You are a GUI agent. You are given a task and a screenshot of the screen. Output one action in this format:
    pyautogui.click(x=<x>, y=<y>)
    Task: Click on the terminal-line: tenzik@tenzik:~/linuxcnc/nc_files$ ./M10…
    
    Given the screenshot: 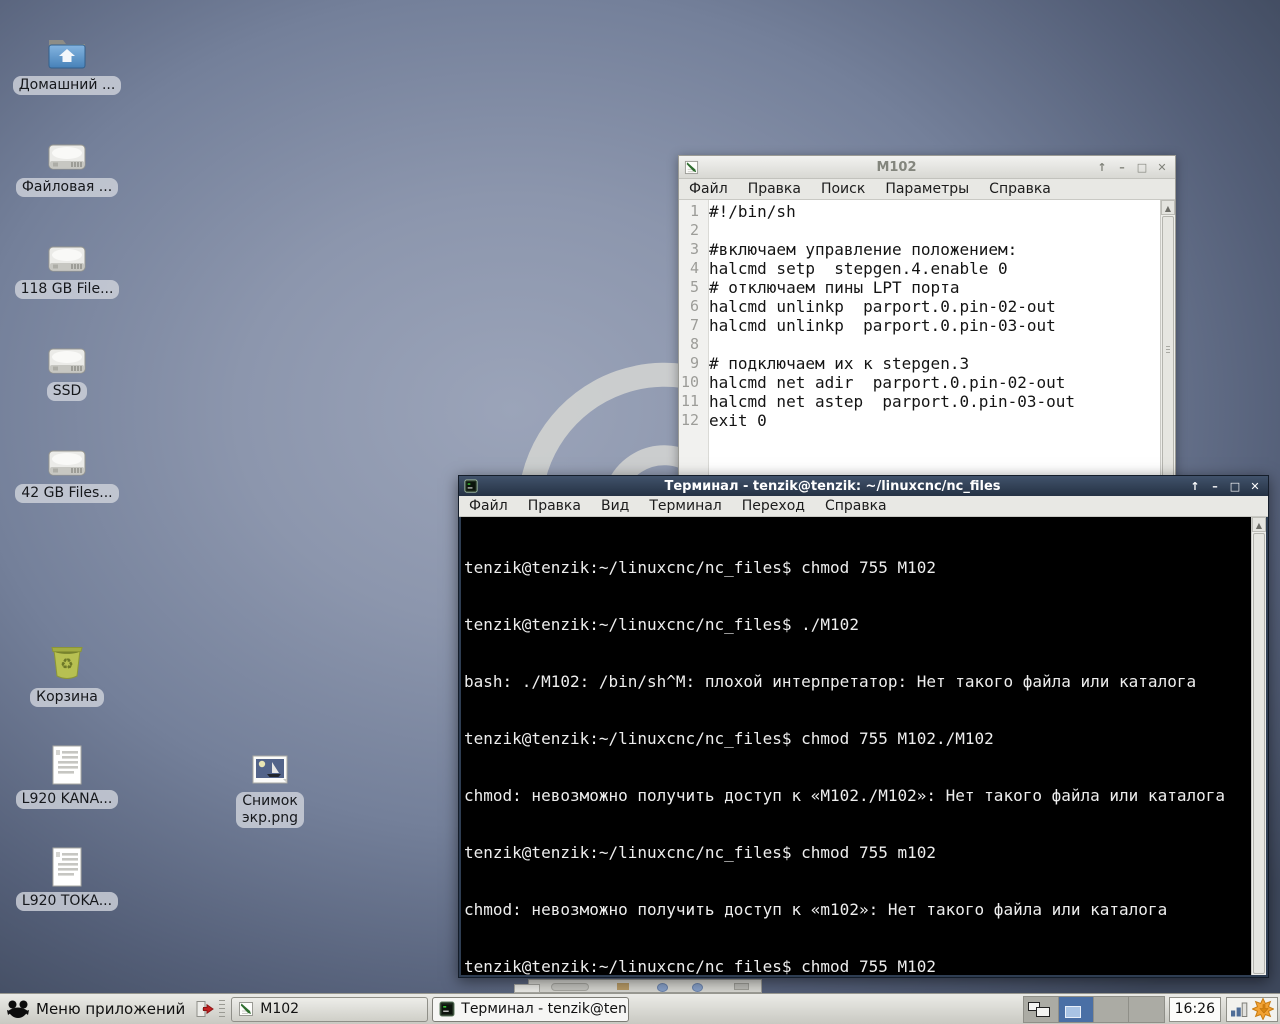 What is the action you would take?
    pyautogui.click(x=661, y=624)
    